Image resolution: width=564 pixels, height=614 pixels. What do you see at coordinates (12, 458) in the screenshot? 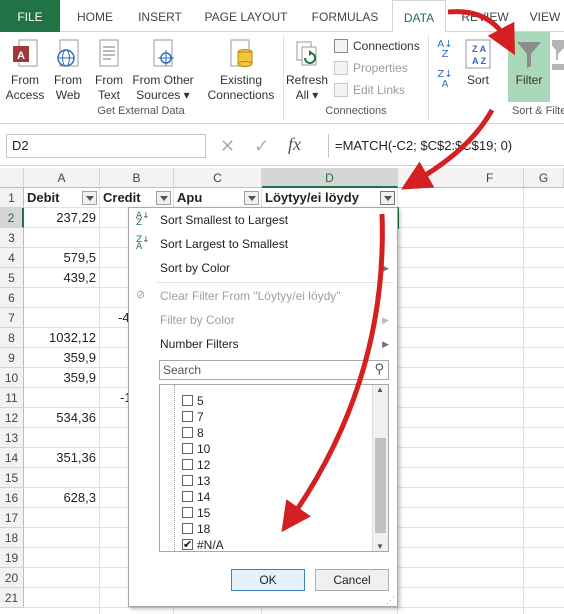
I see `row-header: 14` at bounding box center [12, 458].